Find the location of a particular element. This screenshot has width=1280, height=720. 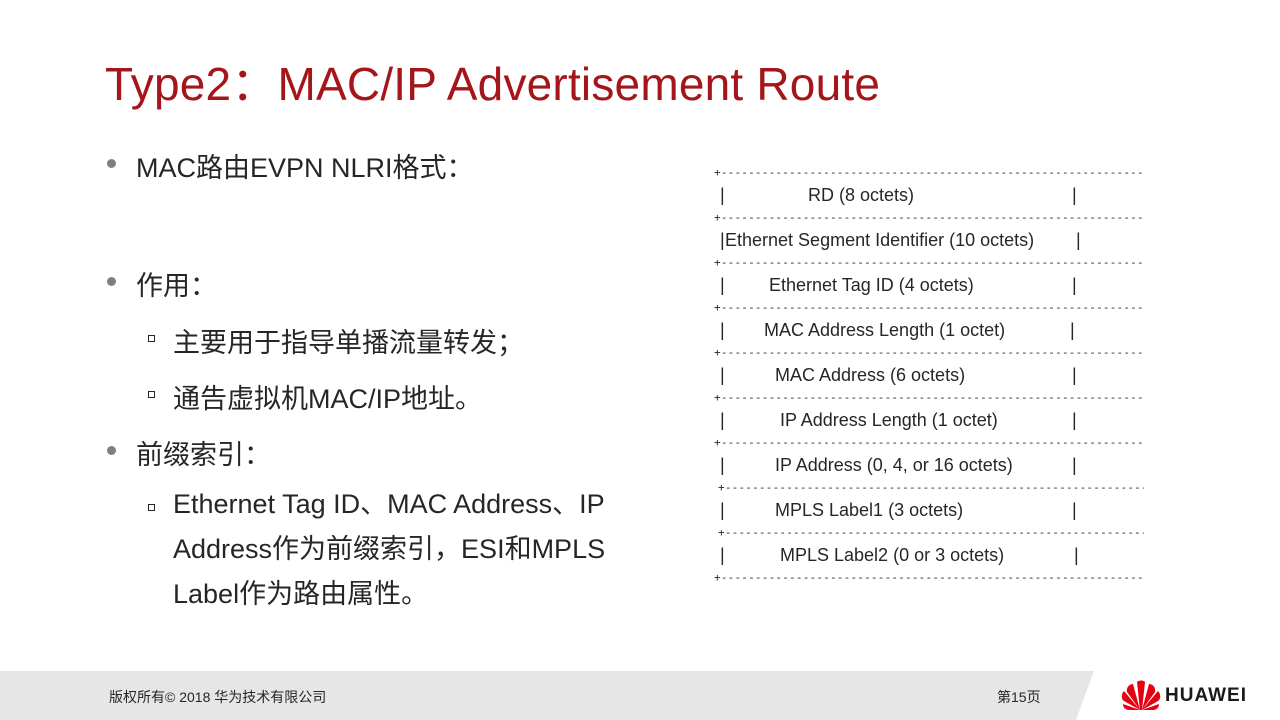

nlri-field-mac-length: | MAC Address Length (1 octet) | is located at coordinates (929, 330).